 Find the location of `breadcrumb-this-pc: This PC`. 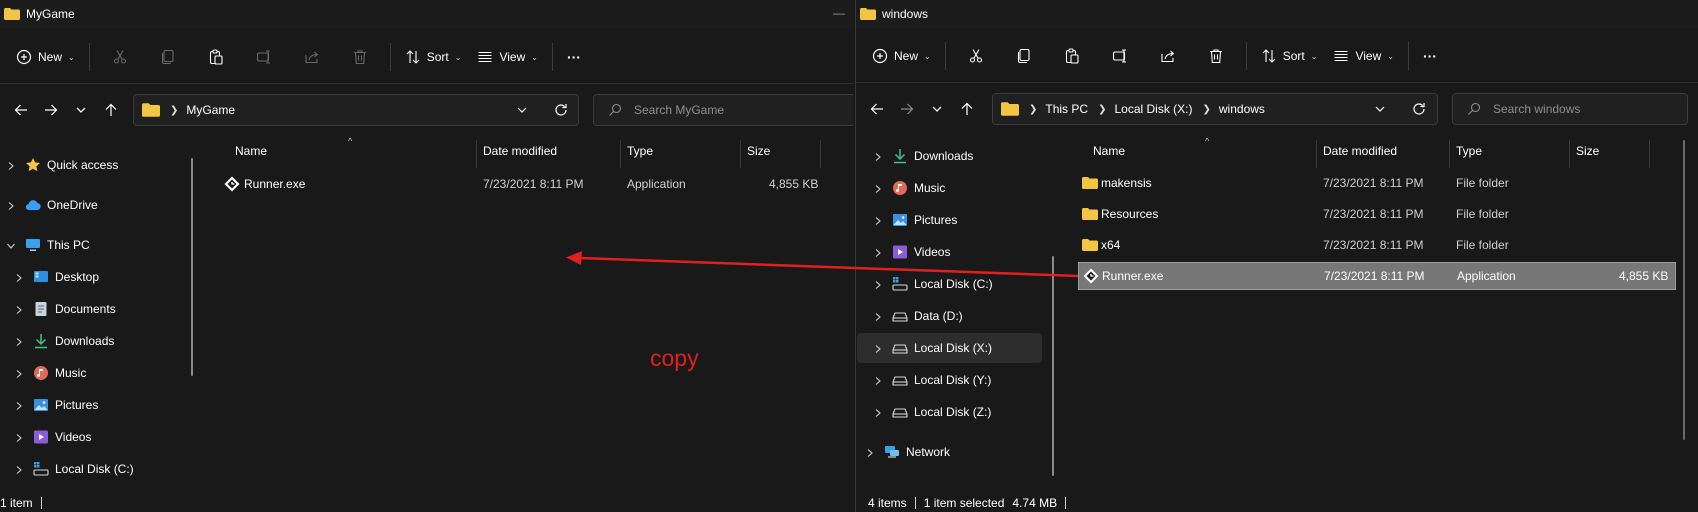

breadcrumb-this-pc: This PC is located at coordinates (1066, 109).